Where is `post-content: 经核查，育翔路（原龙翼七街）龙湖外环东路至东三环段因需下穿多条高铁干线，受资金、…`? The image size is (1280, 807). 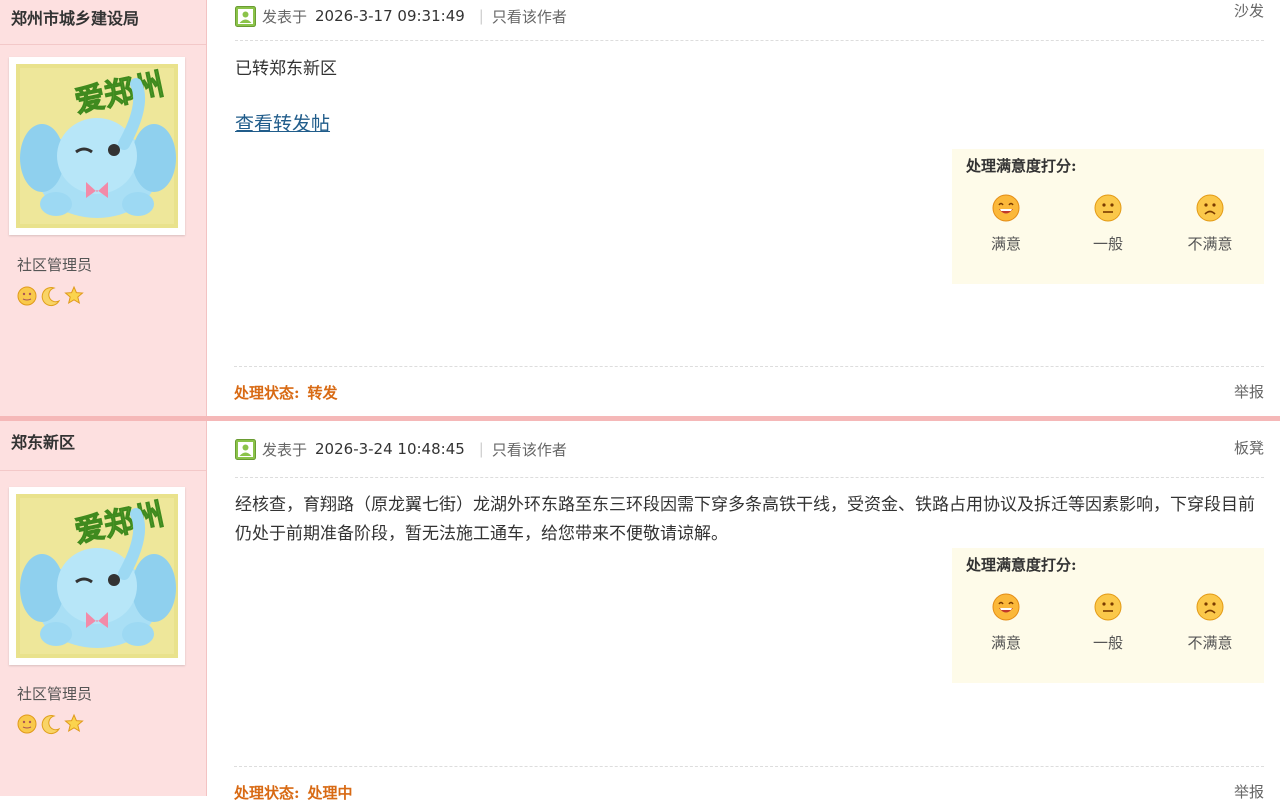
post-content: 经核查，育翔路（原龙翼七街）龙湖外环东路至东三环段因需下穿多条高铁干线，受资金、… is located at coordinates (749, 520).